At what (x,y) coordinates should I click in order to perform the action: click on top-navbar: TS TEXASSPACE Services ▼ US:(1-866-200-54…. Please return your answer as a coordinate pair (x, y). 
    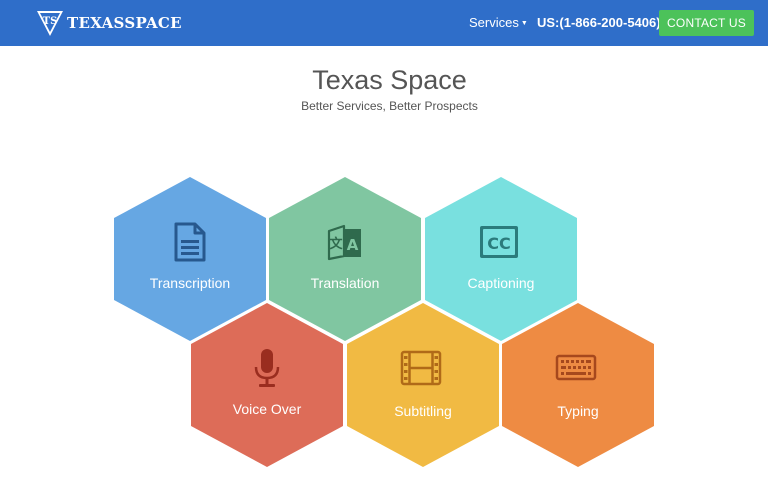
    Looking at the image, I should click on (384, 23).